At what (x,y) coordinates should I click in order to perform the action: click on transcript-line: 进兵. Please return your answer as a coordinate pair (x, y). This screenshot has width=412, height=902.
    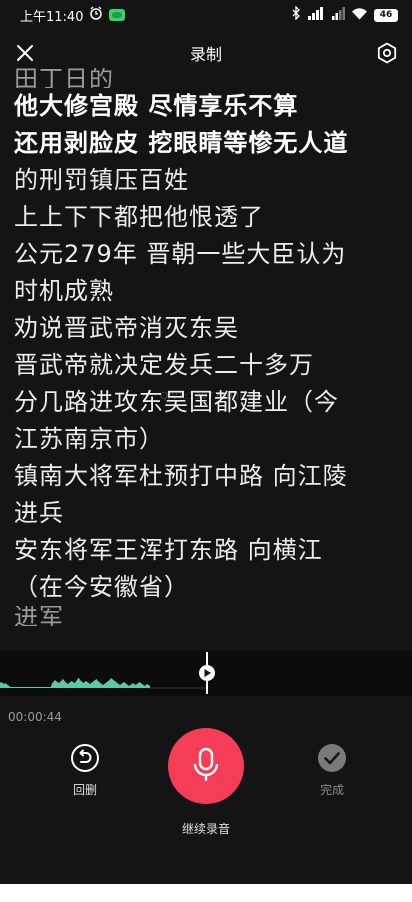
    Looking at the image, I should click on (39, 513).